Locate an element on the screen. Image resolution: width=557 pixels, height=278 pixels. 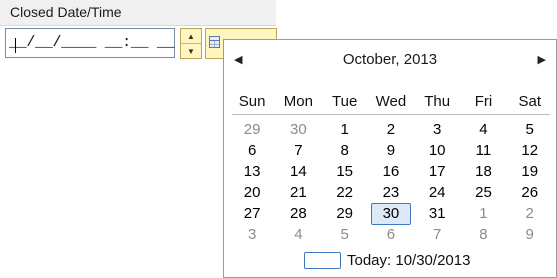
day-cell: 17 is located at coordinates (437, 172).